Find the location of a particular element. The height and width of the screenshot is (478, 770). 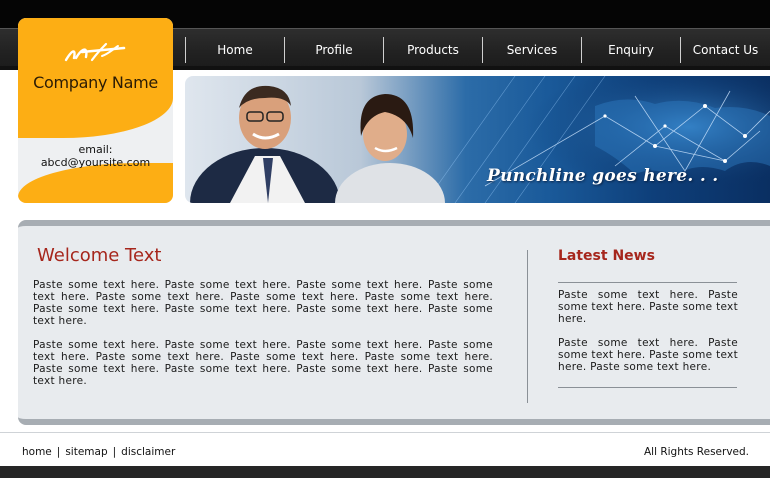

footer-divider is located at coordinates (385, 432).